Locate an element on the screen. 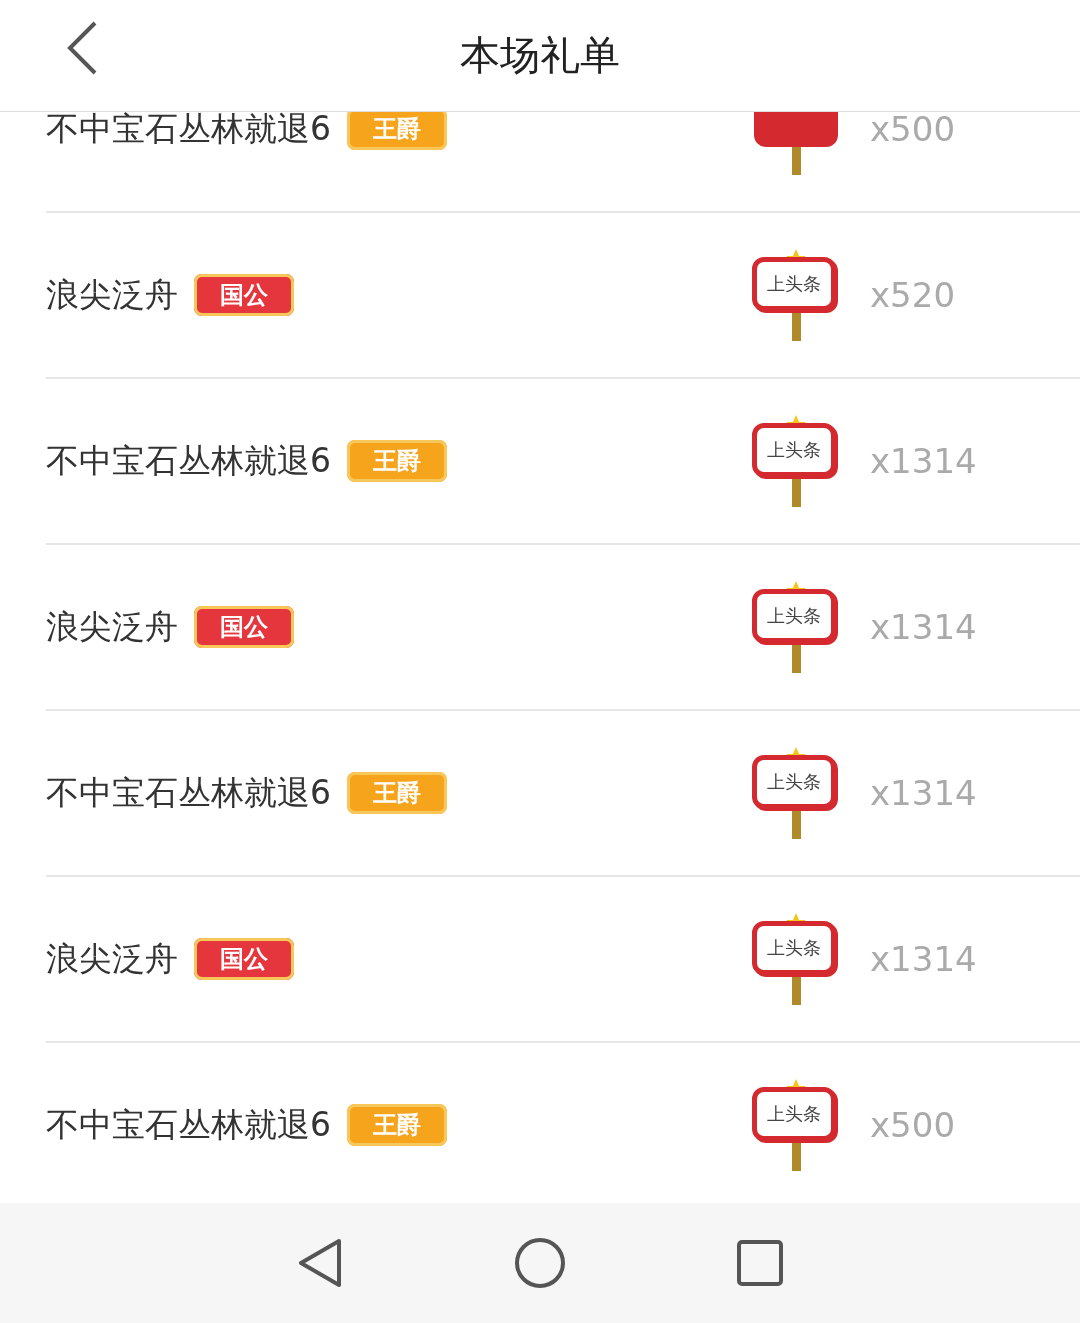  triangle-icon is located at coordinates (320, 1263).